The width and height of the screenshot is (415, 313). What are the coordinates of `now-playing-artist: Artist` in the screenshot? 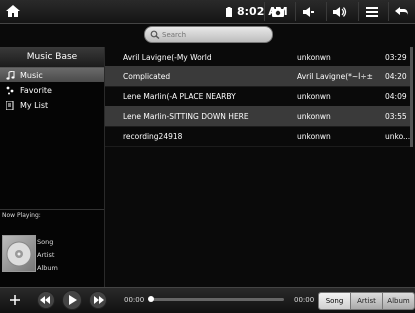 It's located at (46, 255).